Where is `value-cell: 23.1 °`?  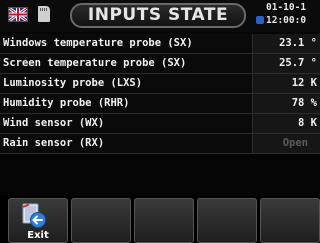
value-cell: 23.1 ° is located at coordinates (286, 43).